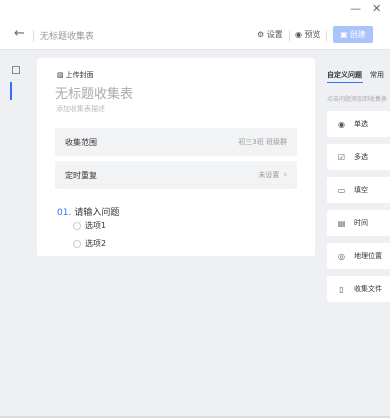 The image size is (390, 418). I want to click on collection-scope-value: 初三3班 班级群, so click(262, 142).